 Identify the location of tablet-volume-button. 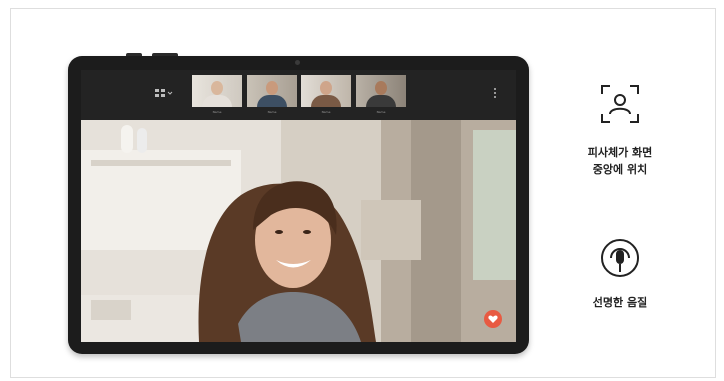
(165, 54).